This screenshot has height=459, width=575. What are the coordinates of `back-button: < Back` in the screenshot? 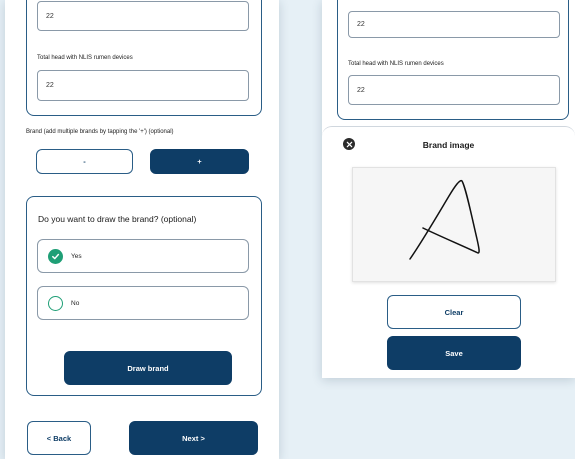 It's located at (59, 438).